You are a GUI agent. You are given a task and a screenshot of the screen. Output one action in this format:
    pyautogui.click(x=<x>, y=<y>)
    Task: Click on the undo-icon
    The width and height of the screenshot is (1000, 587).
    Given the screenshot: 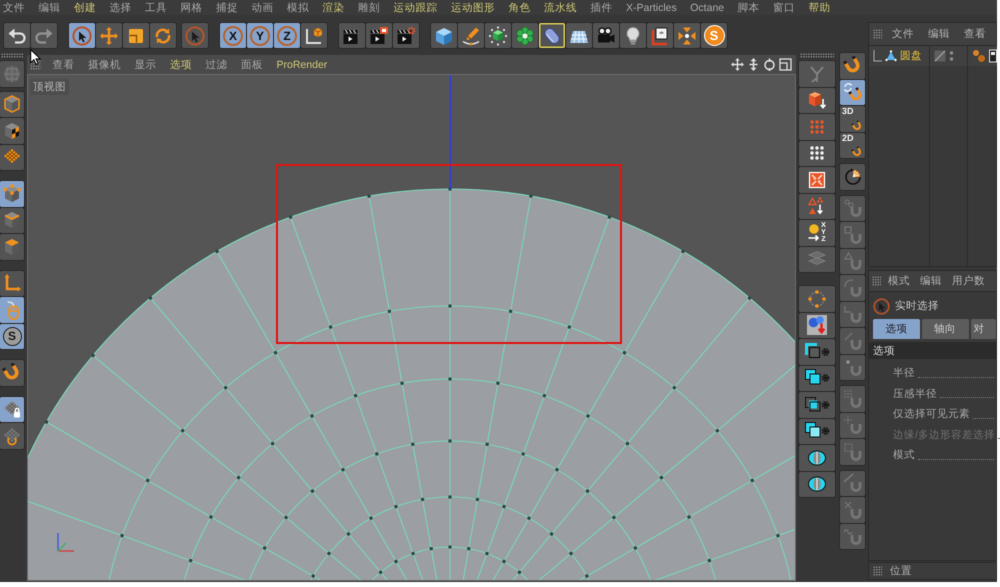 What is the action you would take?
    pyautogui.click(x=17, y=36)
    